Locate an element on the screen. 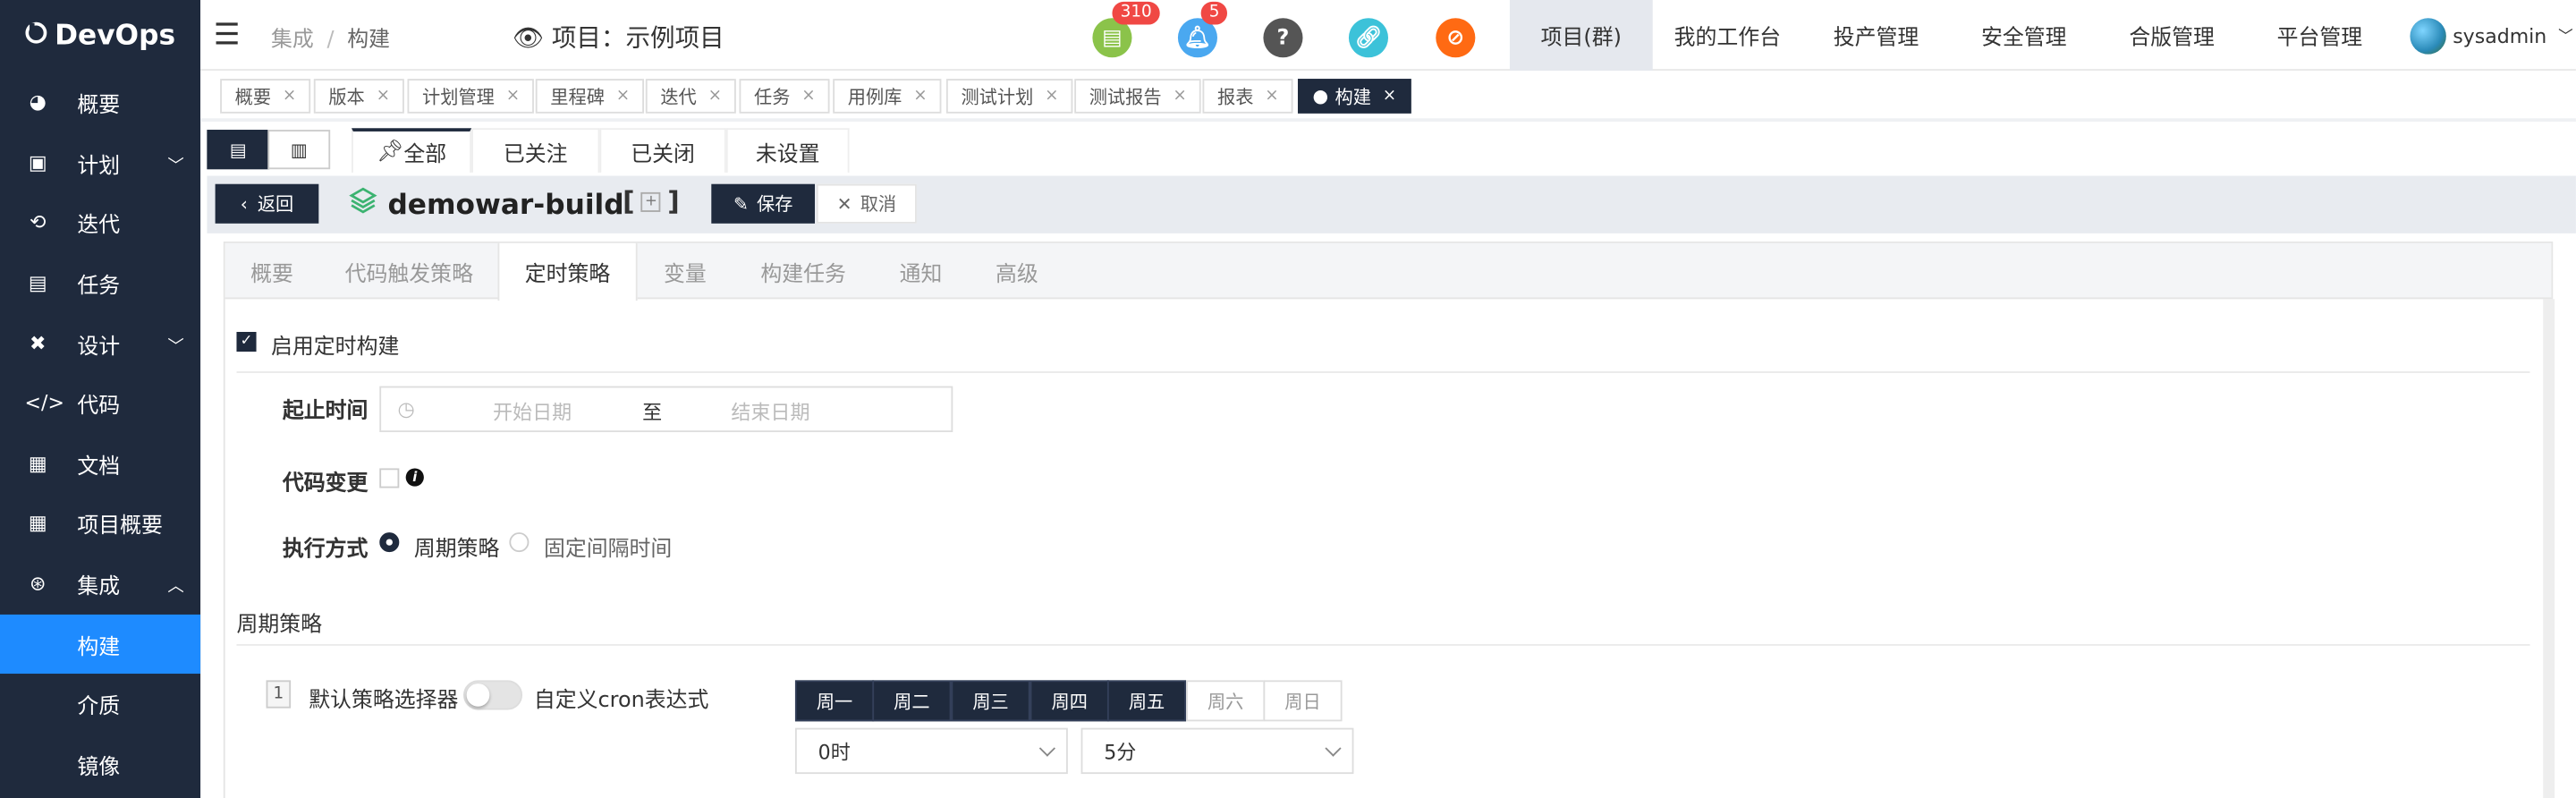 This screenshot has width=2576, height=798. date-range-picker: ◷ 开始日期 至 结束日期 is located at coordinates (666, 410).